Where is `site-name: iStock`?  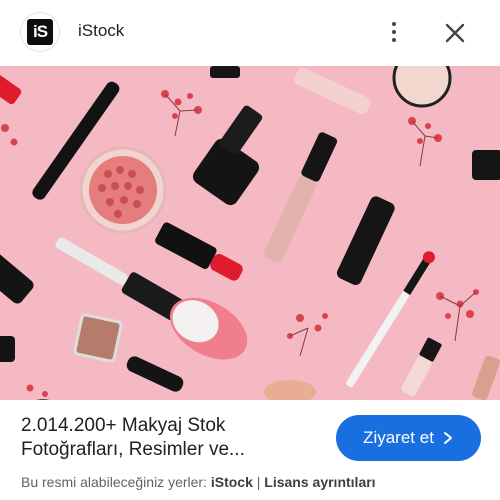
site-name: iStock is located at coordinates (101, 30).